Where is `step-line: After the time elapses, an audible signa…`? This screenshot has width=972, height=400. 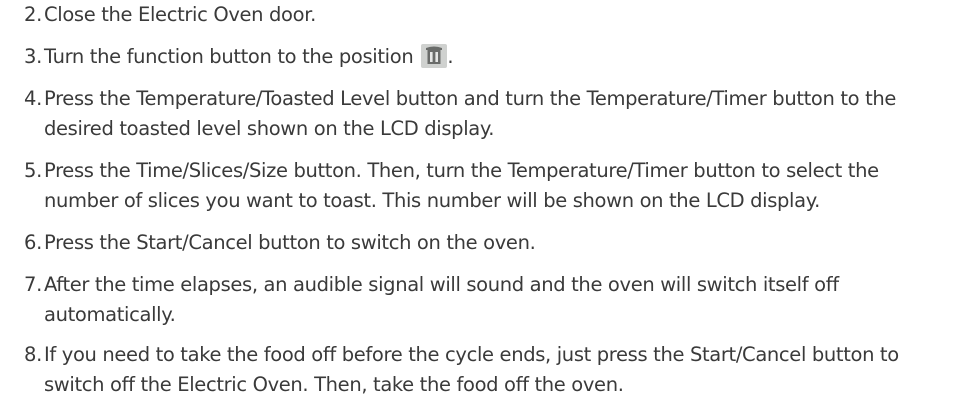 step-line: After the time elapses, an audible signa… is located at coordinates (441, 284).